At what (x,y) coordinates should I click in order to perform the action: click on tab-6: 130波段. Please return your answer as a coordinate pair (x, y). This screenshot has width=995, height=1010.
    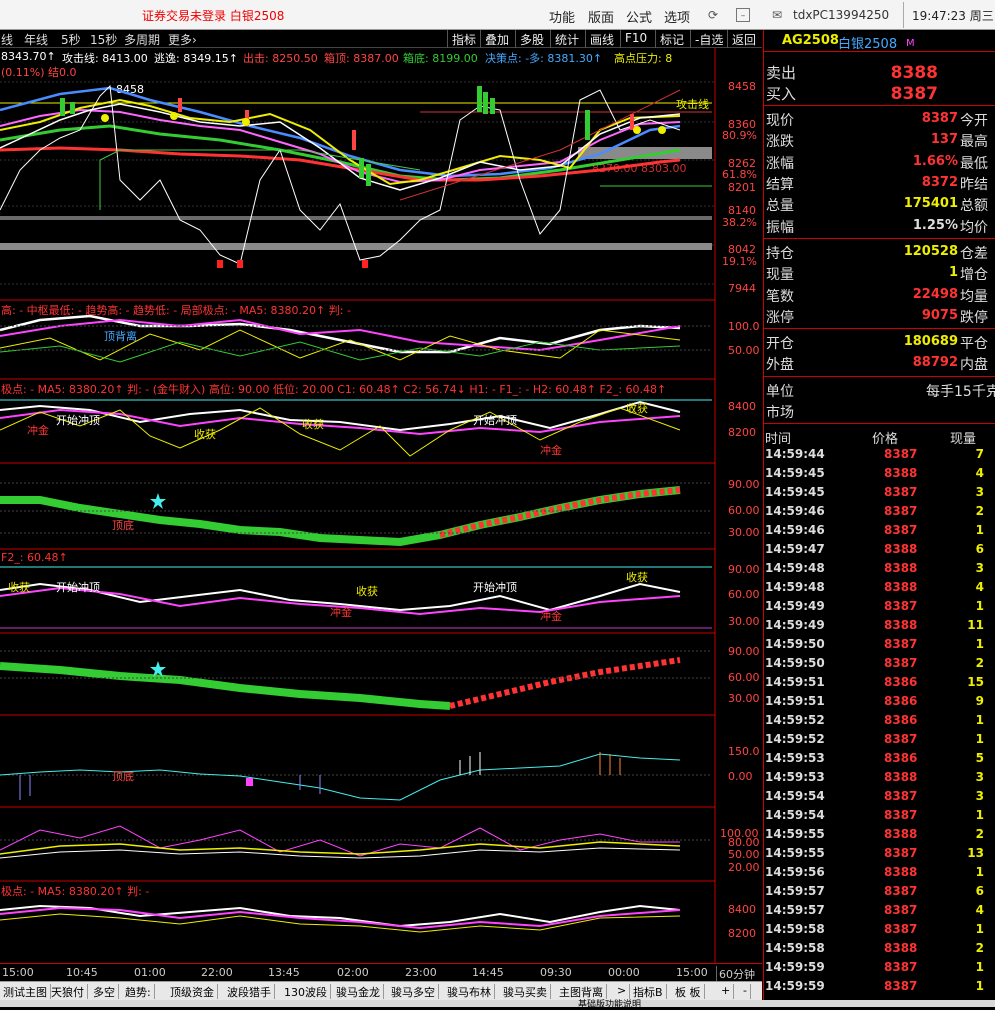
    Looking at the image, I should click on (306, 991).